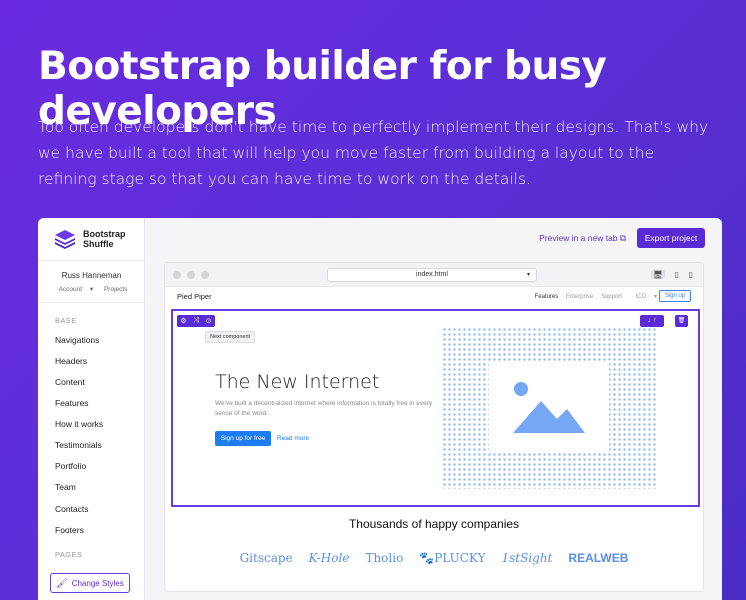  I want to click on browser-bar: index.html ▾ 🖥 ▯ ▯, so click(434, 275).